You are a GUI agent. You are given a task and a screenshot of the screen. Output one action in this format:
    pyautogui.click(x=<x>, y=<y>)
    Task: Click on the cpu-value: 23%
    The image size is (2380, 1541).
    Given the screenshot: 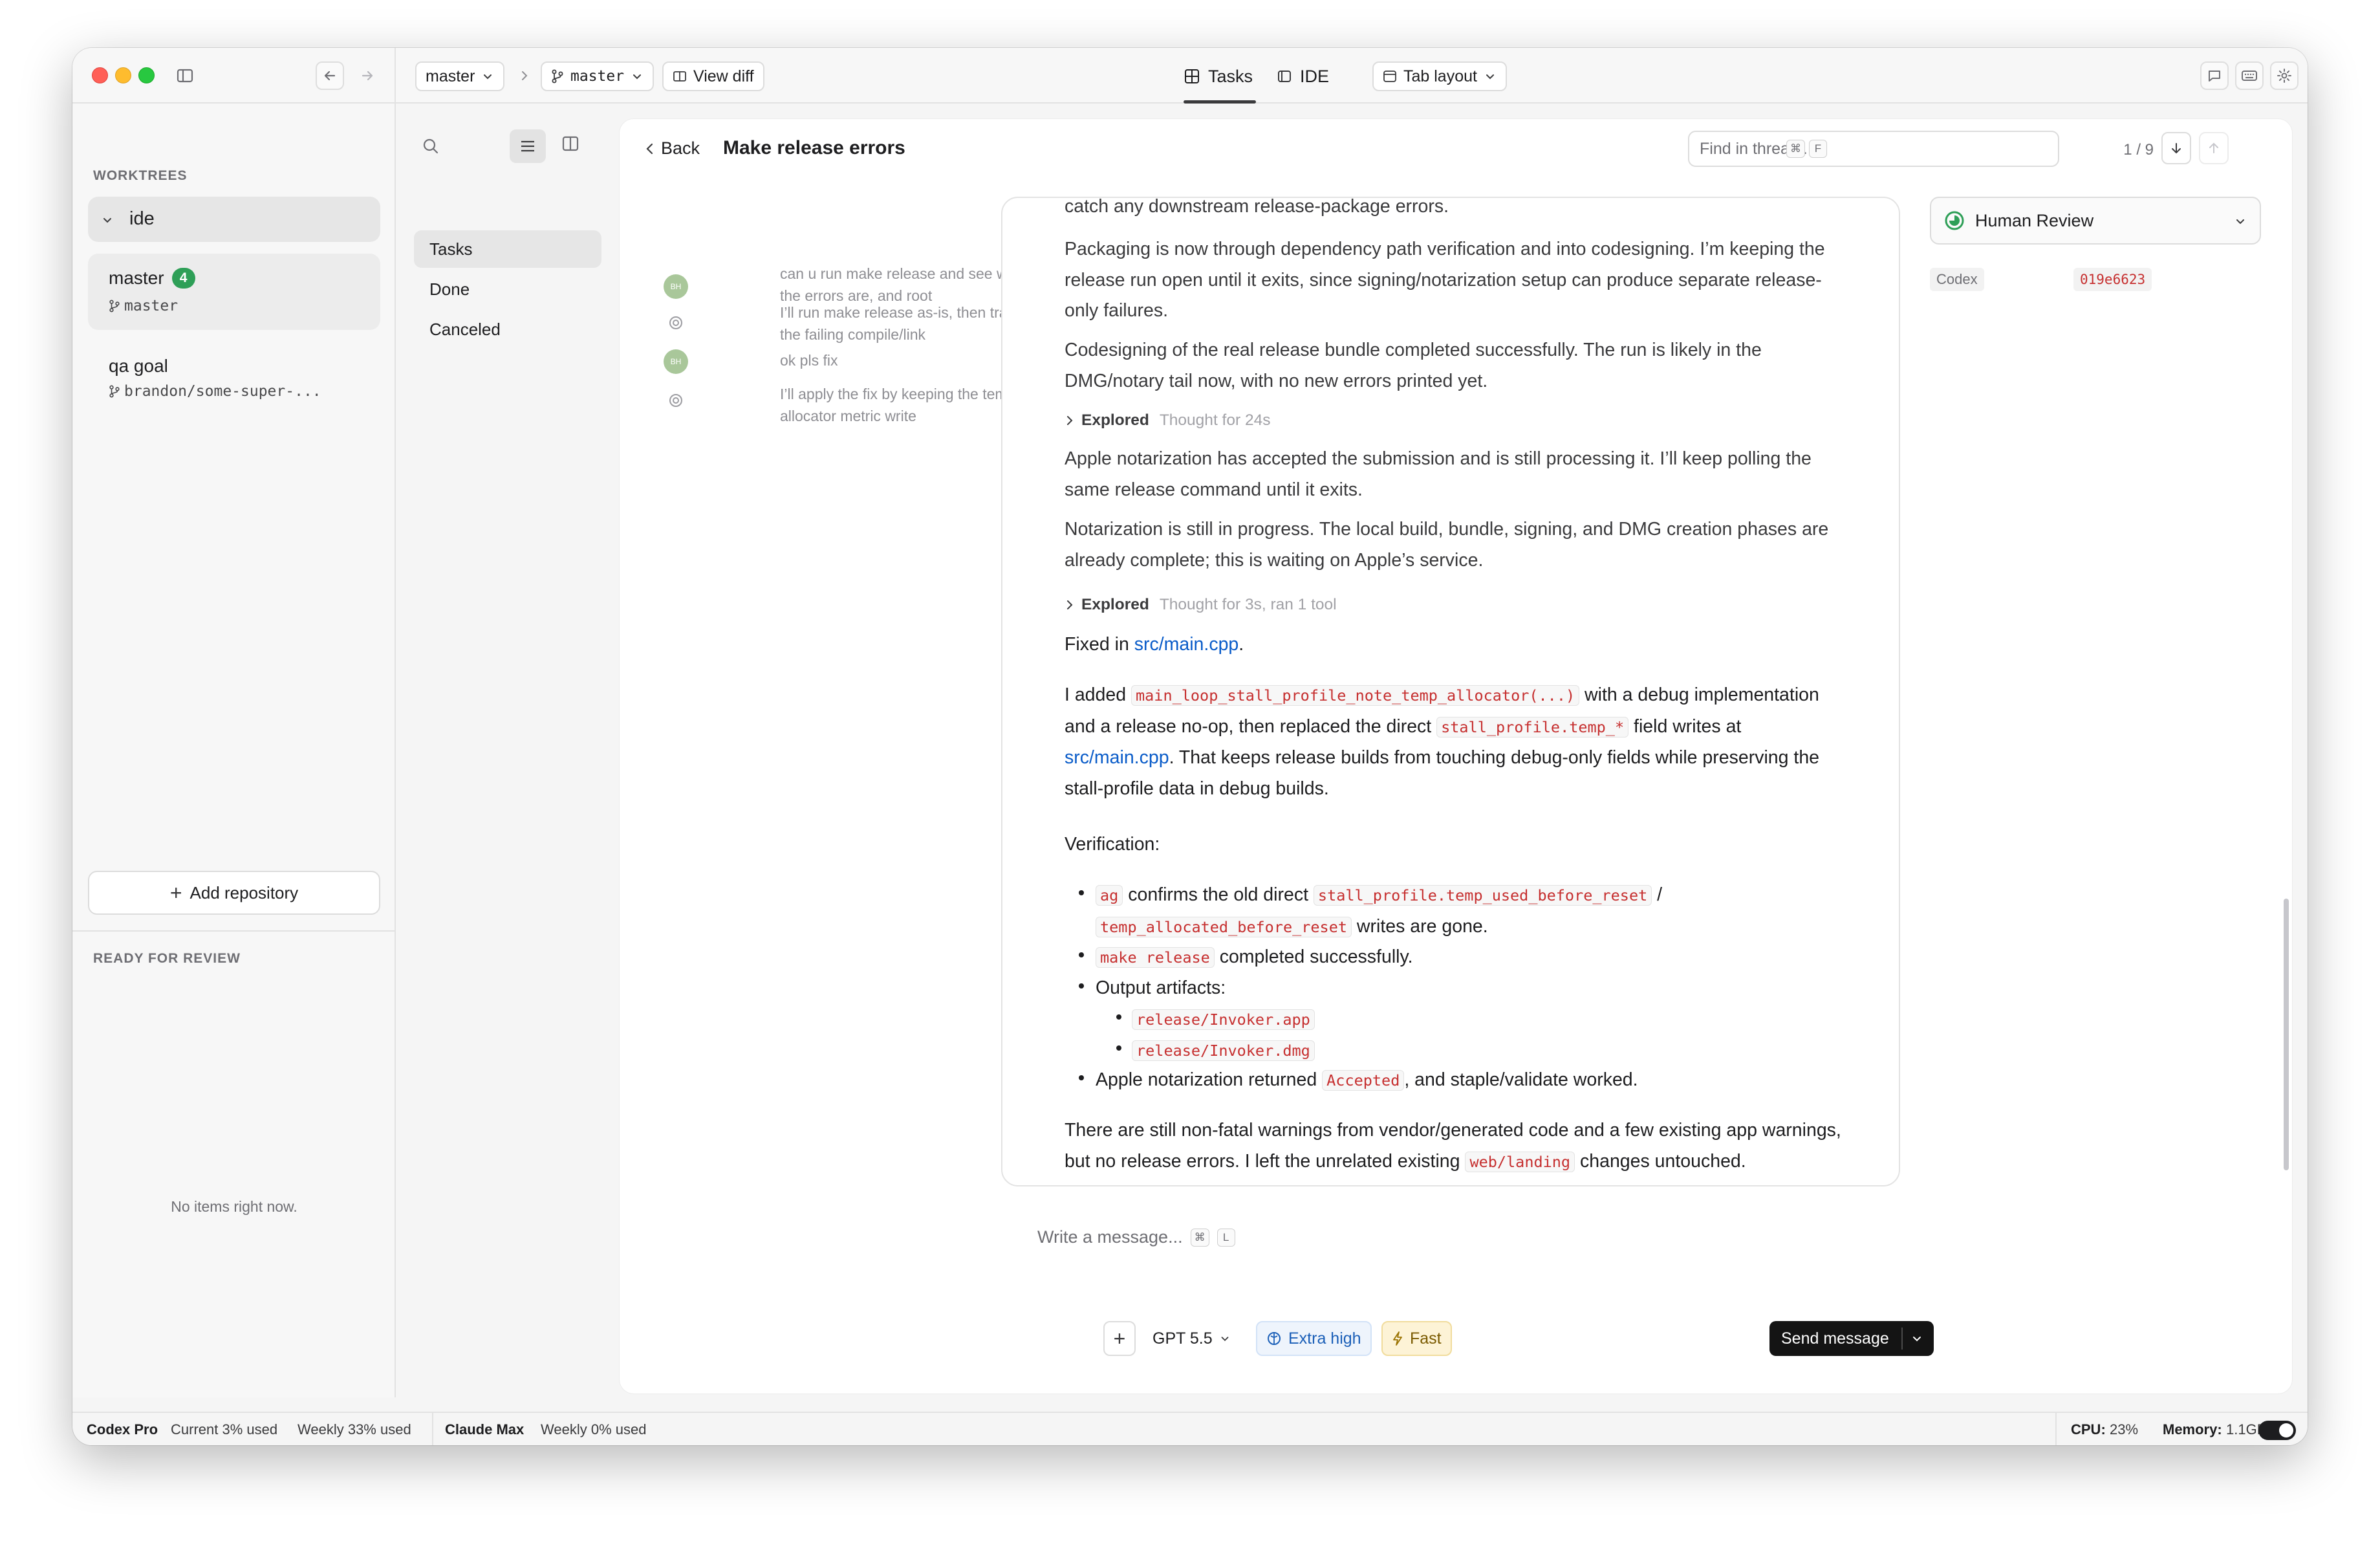 What is the action you would take?
    pyautogui.click(x=2124, y=1429)
    